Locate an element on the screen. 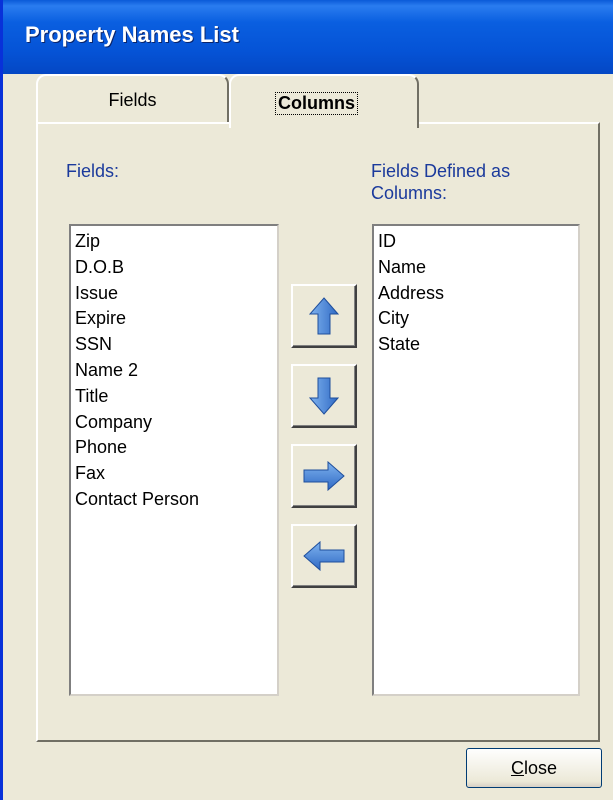 The height and width of the screenshot is (800, 613). list-item: D.O.B is located at coordinates (174, 268).